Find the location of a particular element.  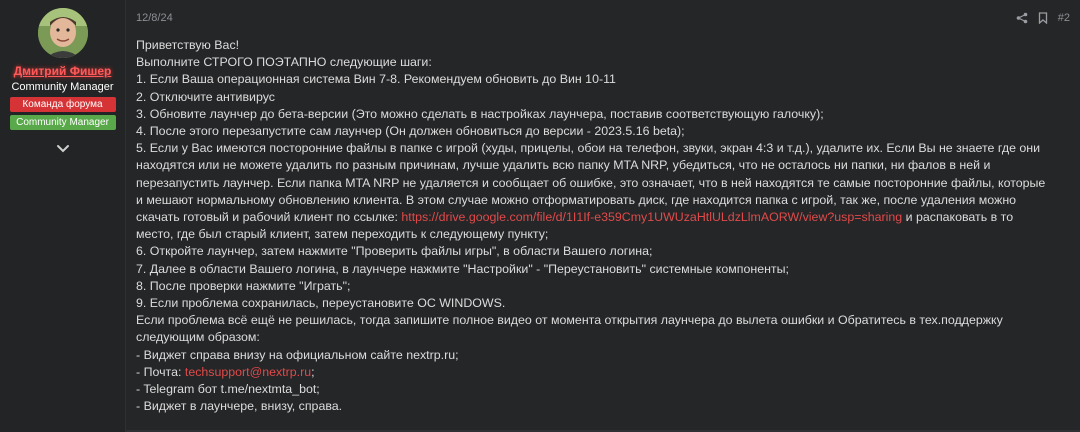

post-text-segment: ; is located at coordinates (313, 371).